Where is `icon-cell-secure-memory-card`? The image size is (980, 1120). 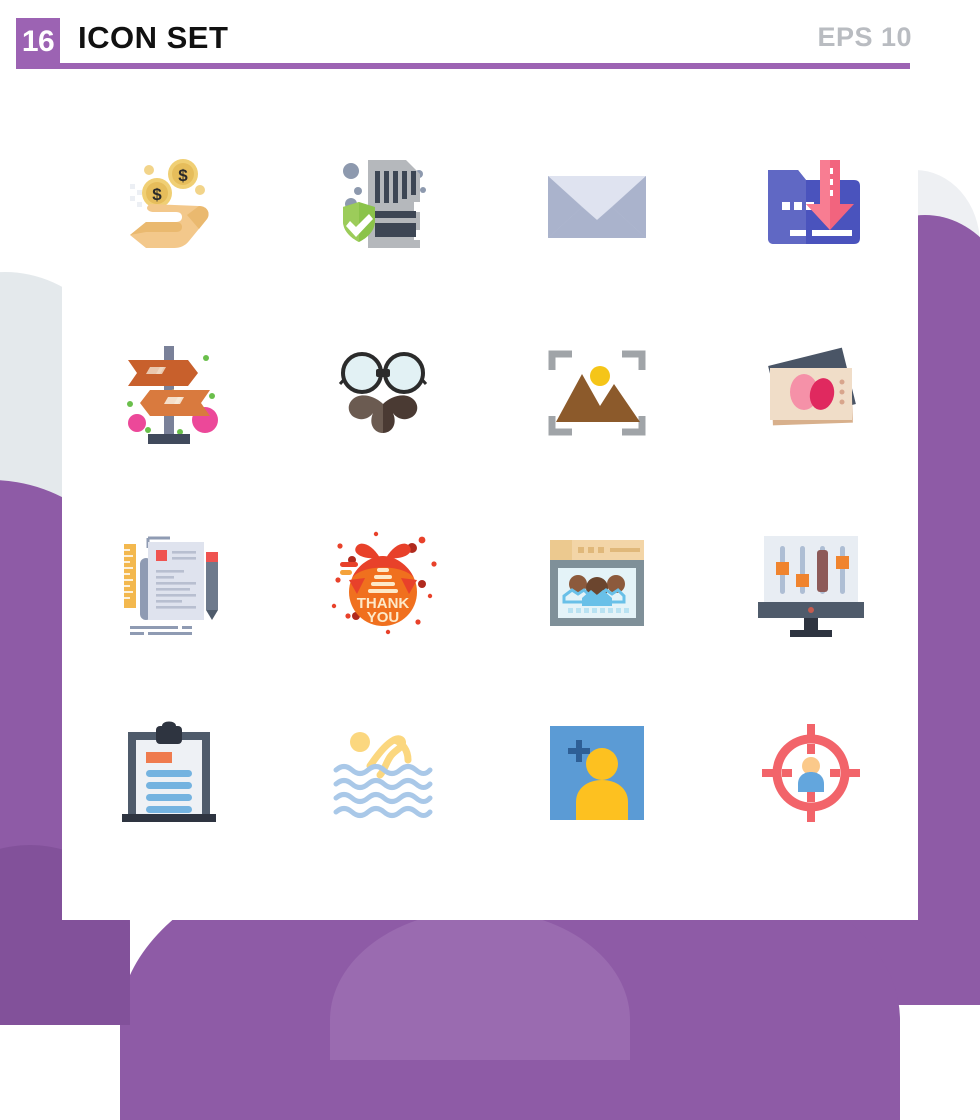 icon-cell-secure-memory-card is located at coordinates (383, 203).